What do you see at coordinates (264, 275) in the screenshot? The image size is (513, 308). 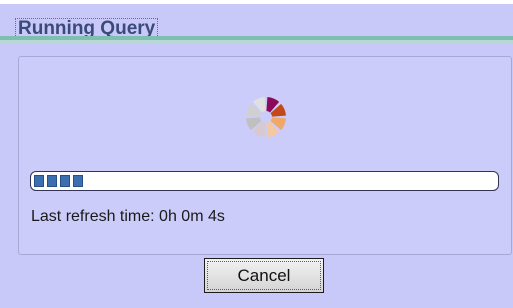 I see `cancel-button: Cancel` at bounding box center [264, 275].